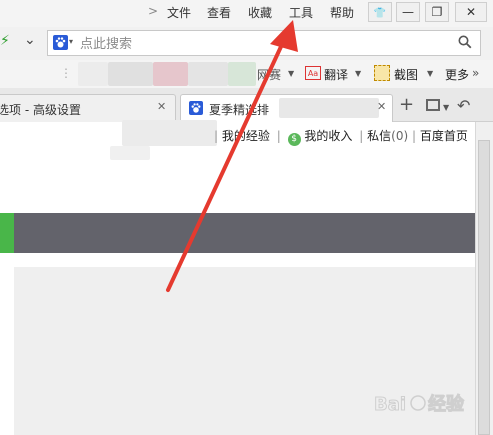 This screenshot has width=493, height=435. What do you see at coordinates (446, 107) in the screenshot?
I see `chevron-down-icon: ▼` at bounding box center [446, 107].